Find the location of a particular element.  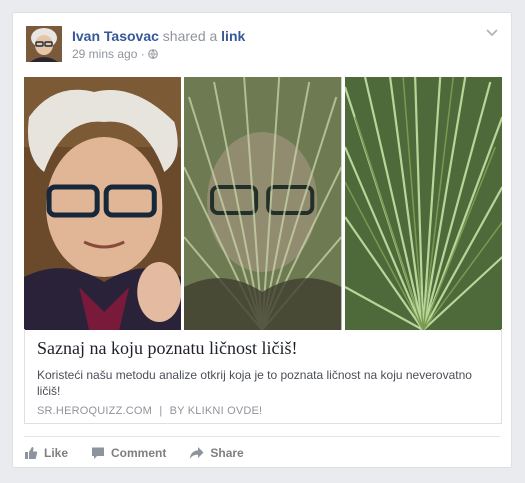

post-actions: Like Comment Share is located at coordinates (145, 453).